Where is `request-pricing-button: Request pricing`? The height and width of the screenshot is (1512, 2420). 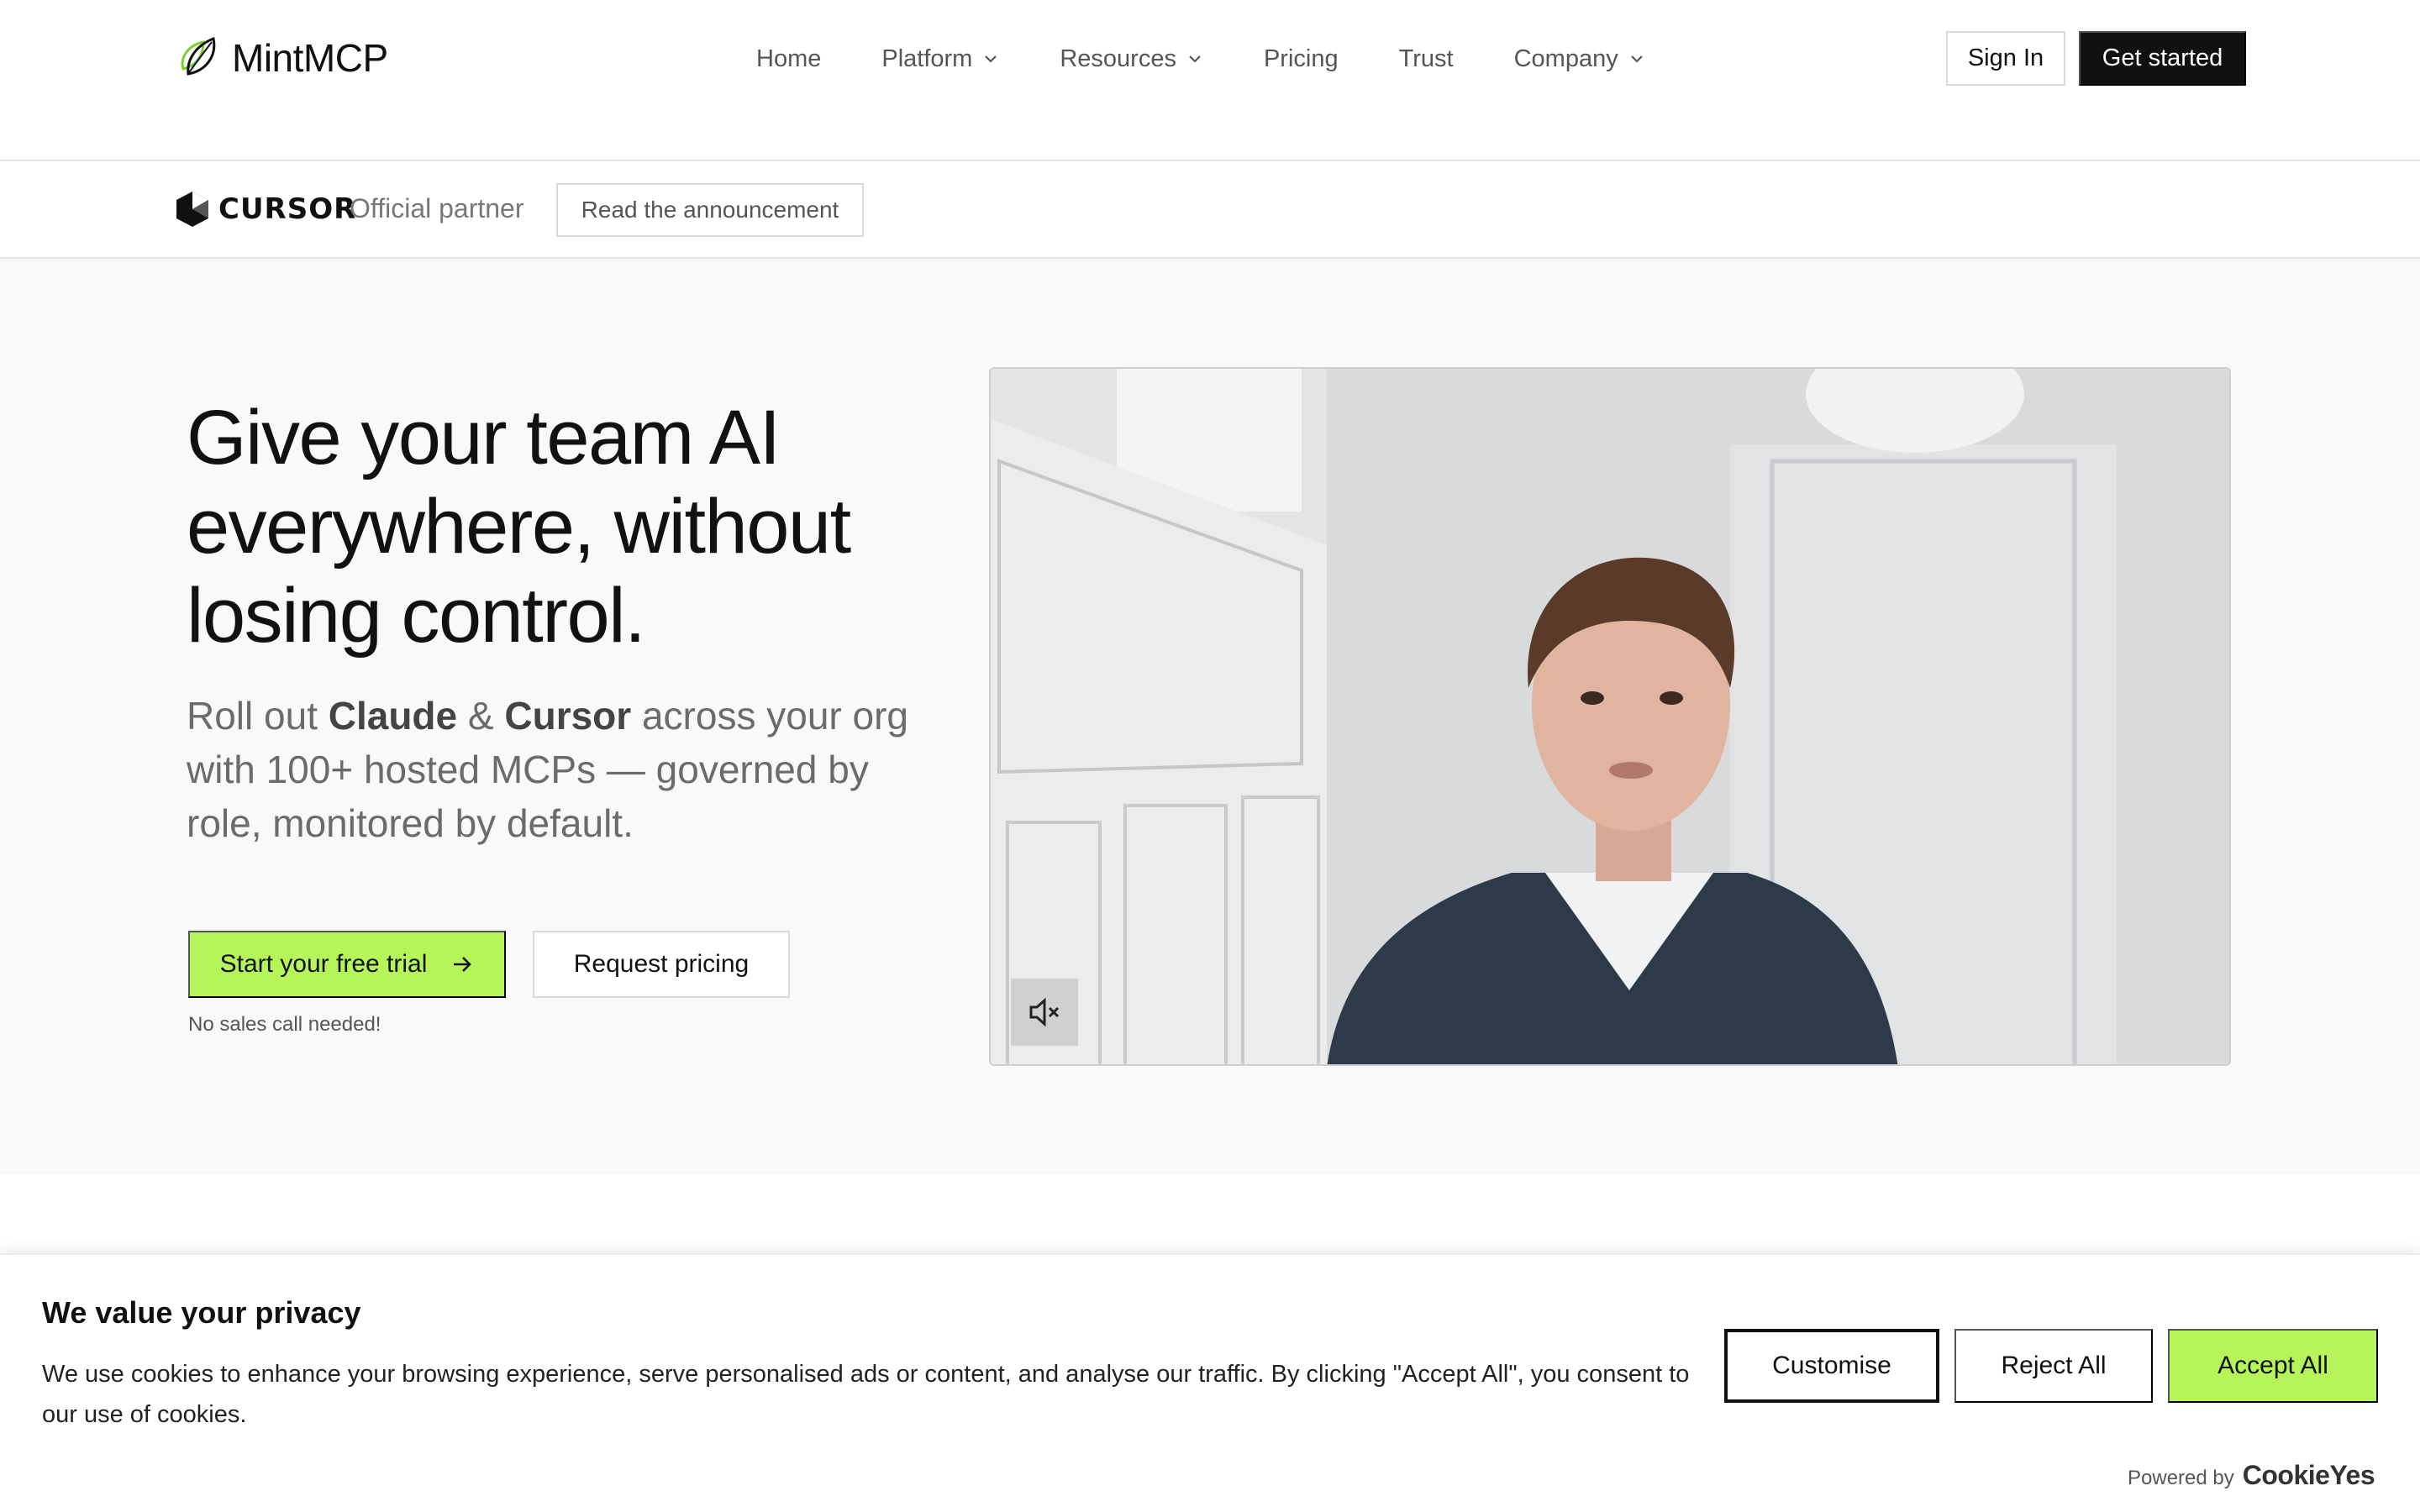
request-pricing-button: Request pricing is located at coordinates (661, 964).